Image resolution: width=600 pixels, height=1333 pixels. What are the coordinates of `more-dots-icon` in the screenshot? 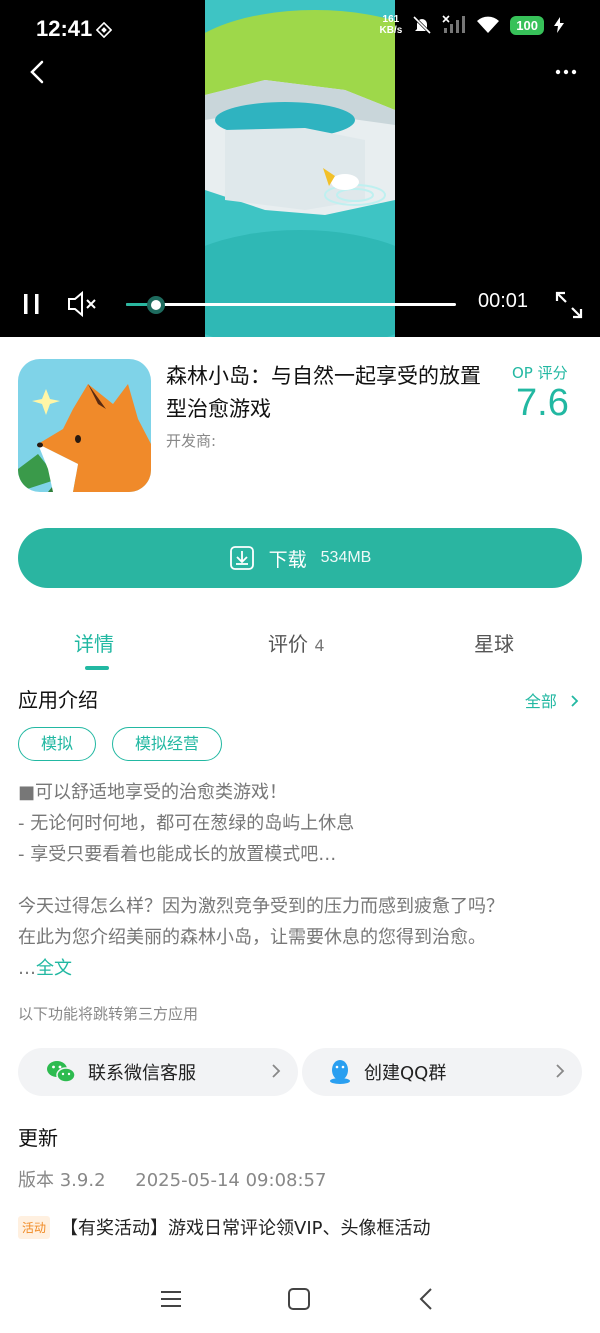 It's located at (566, 72).